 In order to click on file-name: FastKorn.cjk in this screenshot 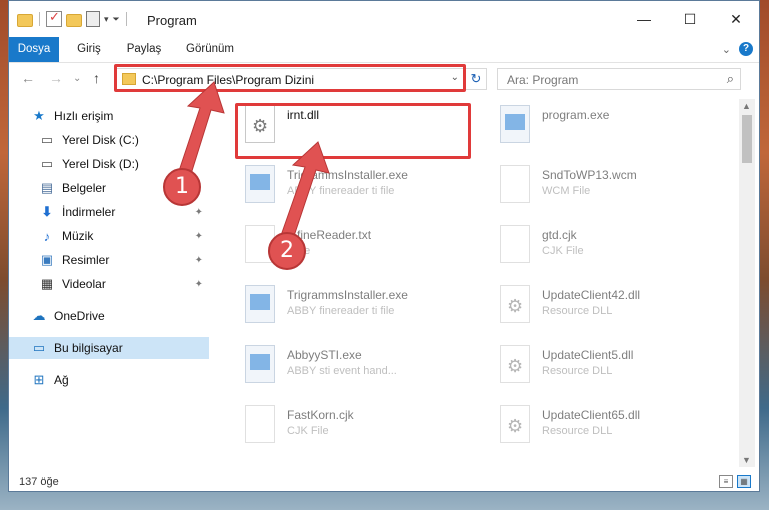, I will do `click(320, 415)`.